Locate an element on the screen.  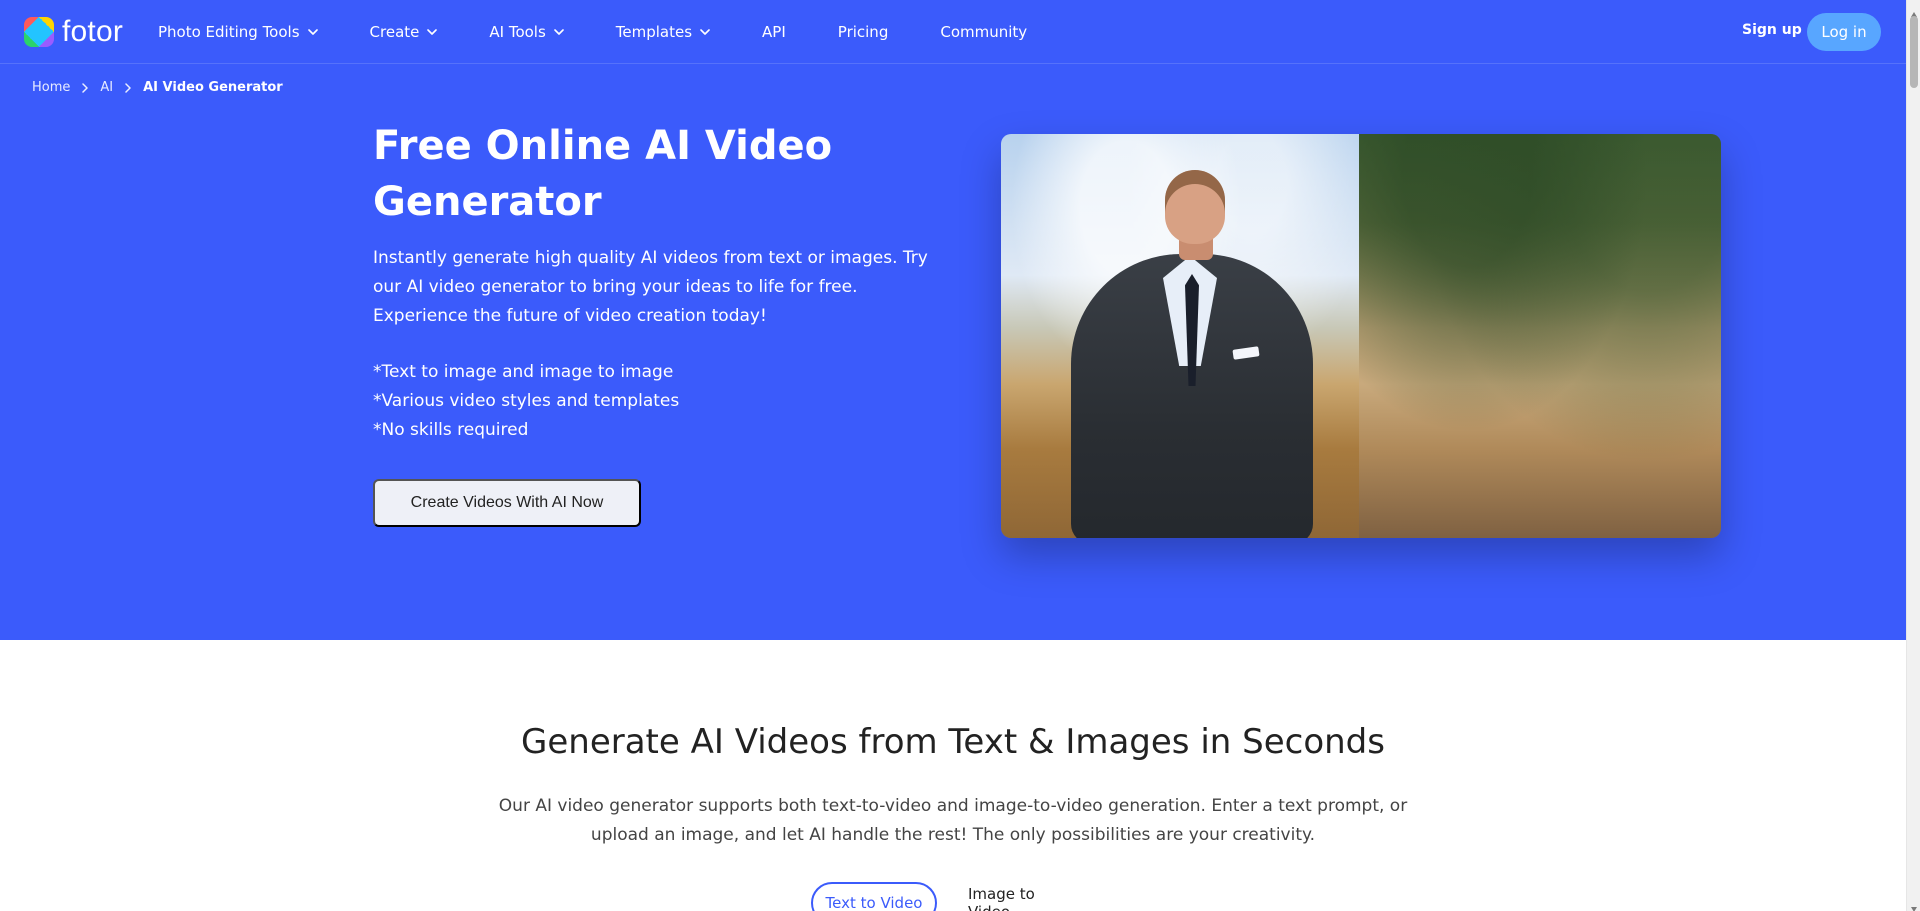
tab-text-to-video: Text to Video is located at coordinates (874, 896).